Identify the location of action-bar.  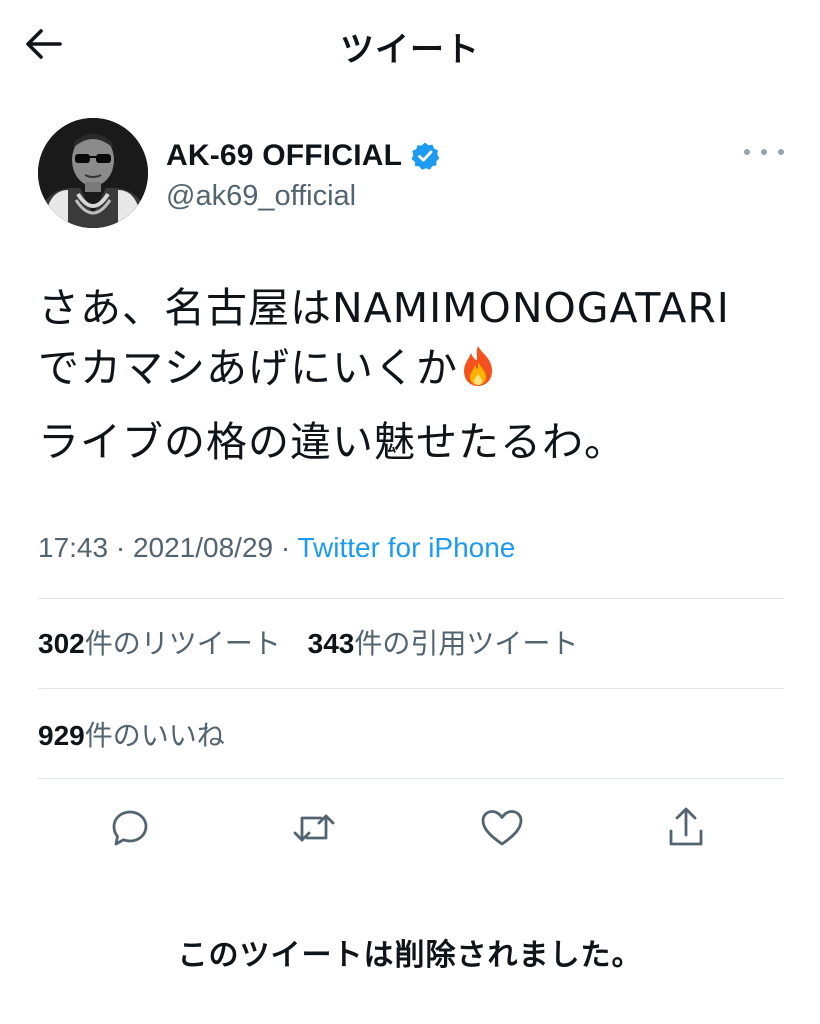
(410, 828).